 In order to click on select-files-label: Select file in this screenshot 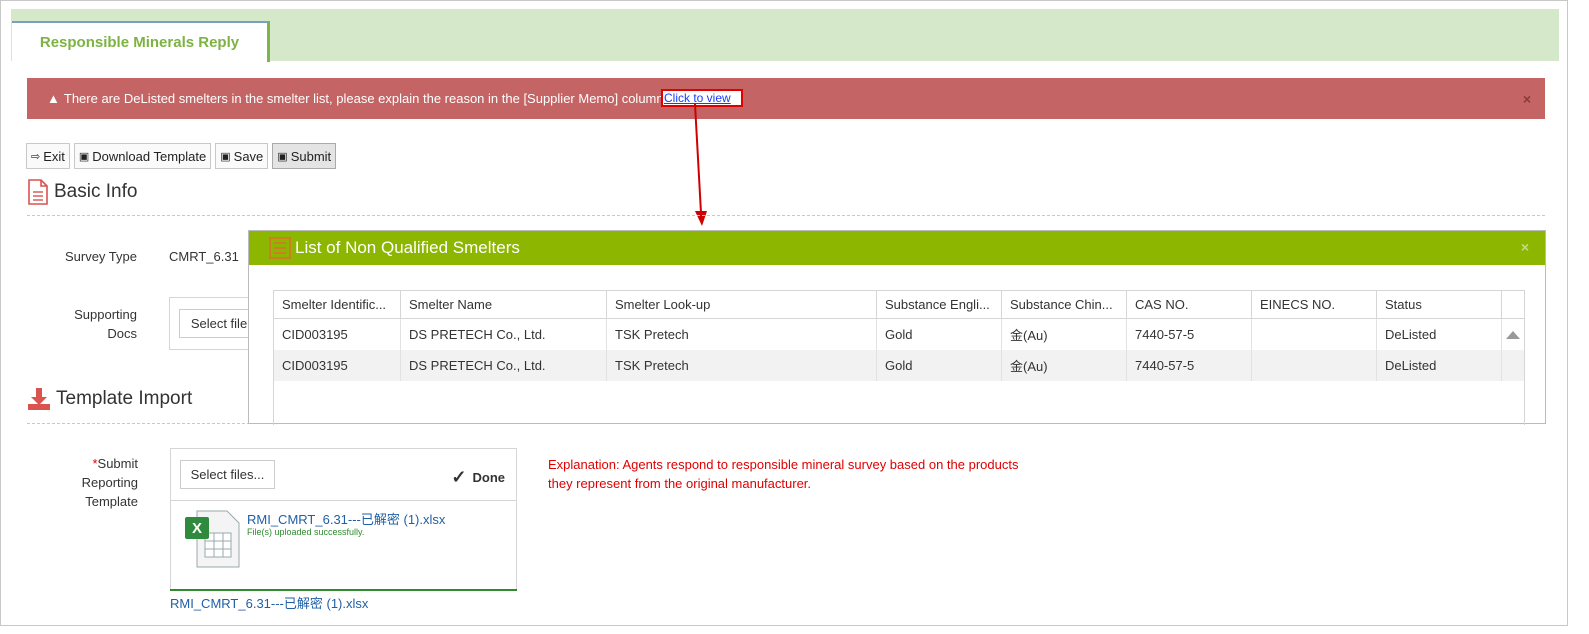, I will do `click(219, 323)`.